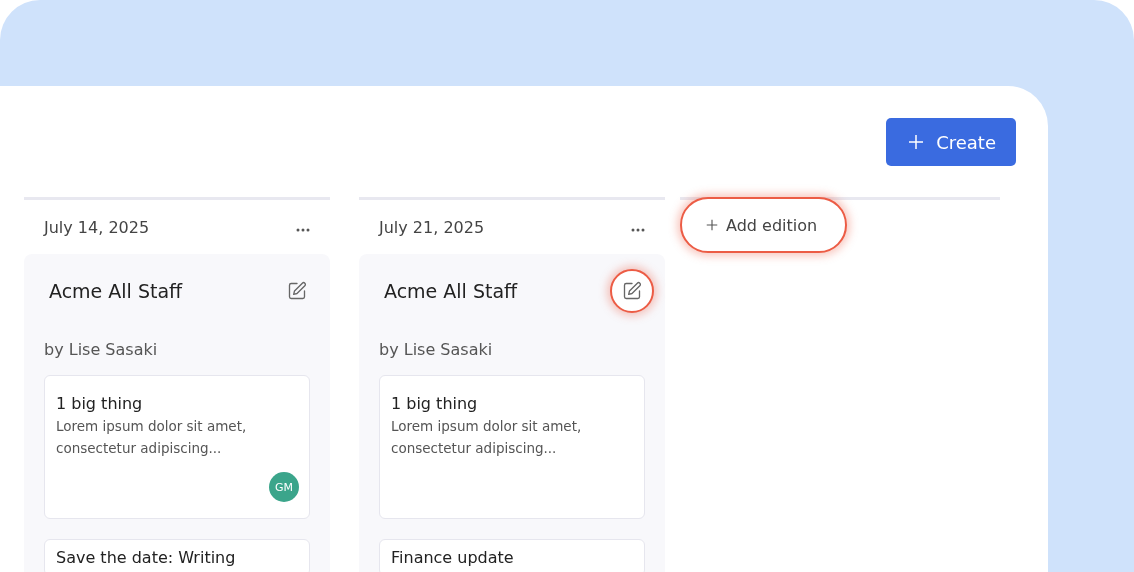 The image size is (1134, 572). Describe the element at coordinates (951, 142) in the screenshot. I see `create-button: Create` at that location.